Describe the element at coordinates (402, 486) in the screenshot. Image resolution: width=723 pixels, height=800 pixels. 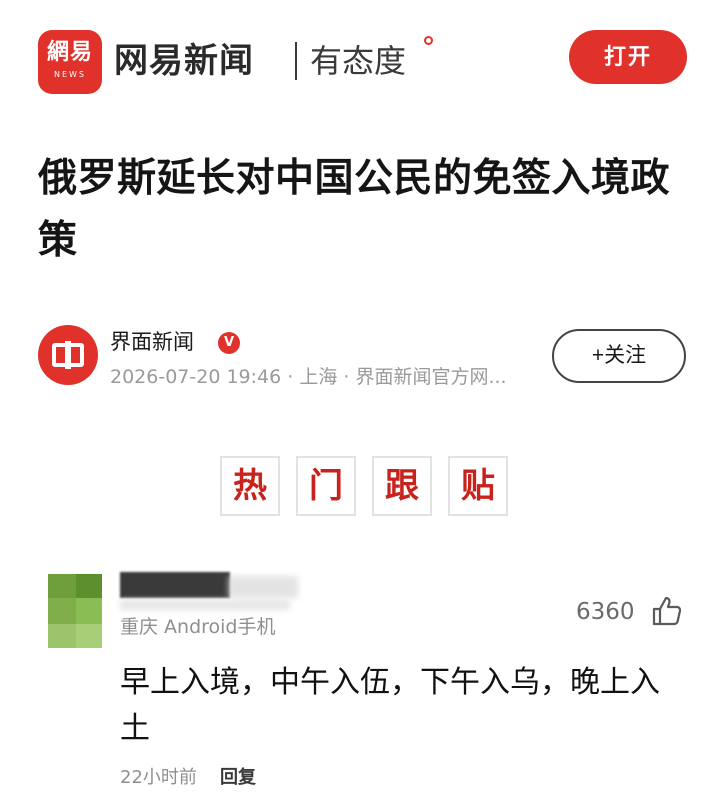
I see `hot-banner-char: 跟` at that location.